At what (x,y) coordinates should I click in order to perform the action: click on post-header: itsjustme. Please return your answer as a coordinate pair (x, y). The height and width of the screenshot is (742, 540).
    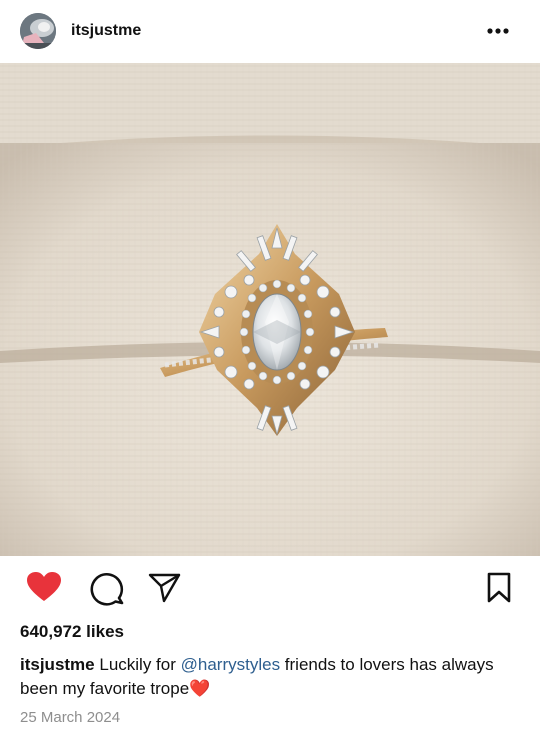
    Looking at the image, I should click on (270, 31).